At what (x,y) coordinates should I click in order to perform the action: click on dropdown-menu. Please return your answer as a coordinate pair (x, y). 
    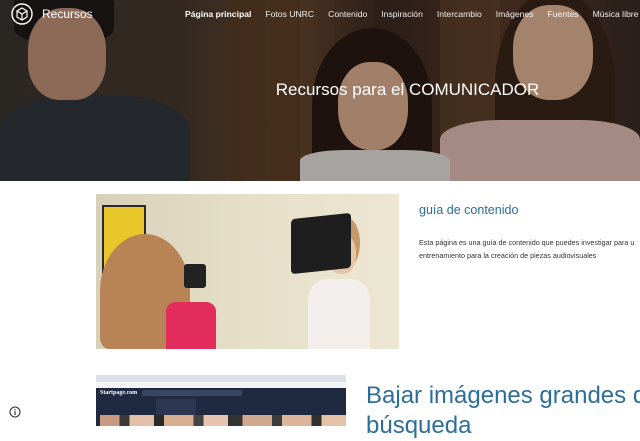
    Looking at the image, I should click on (176, 407).